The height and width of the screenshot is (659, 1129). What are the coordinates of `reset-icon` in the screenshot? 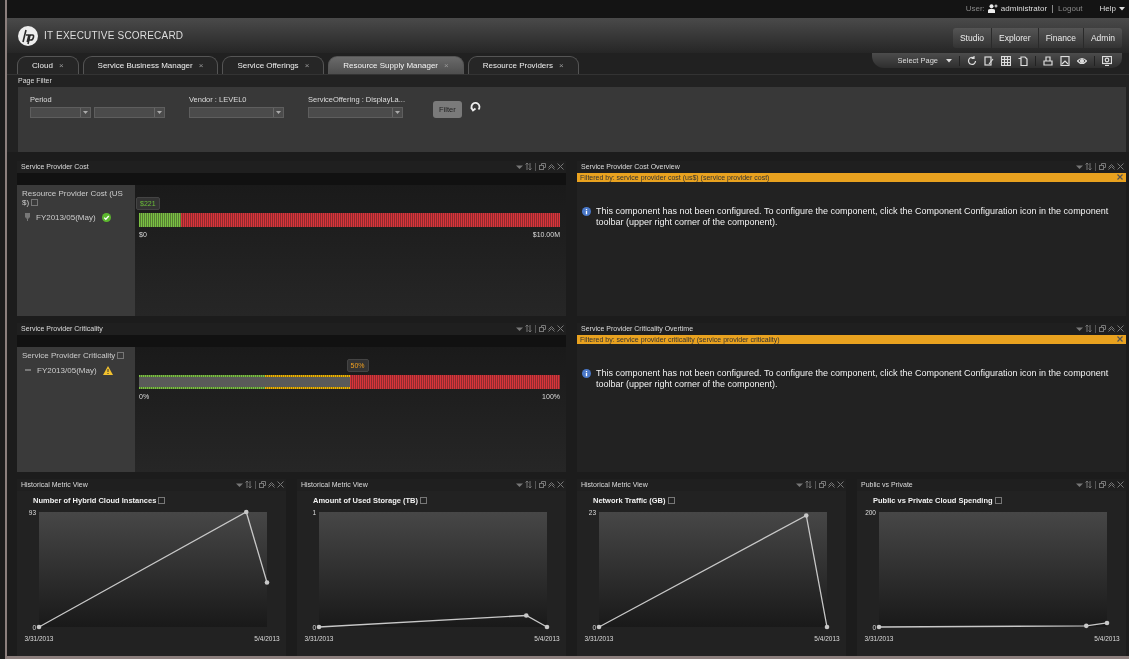 It's located at (475, 106).